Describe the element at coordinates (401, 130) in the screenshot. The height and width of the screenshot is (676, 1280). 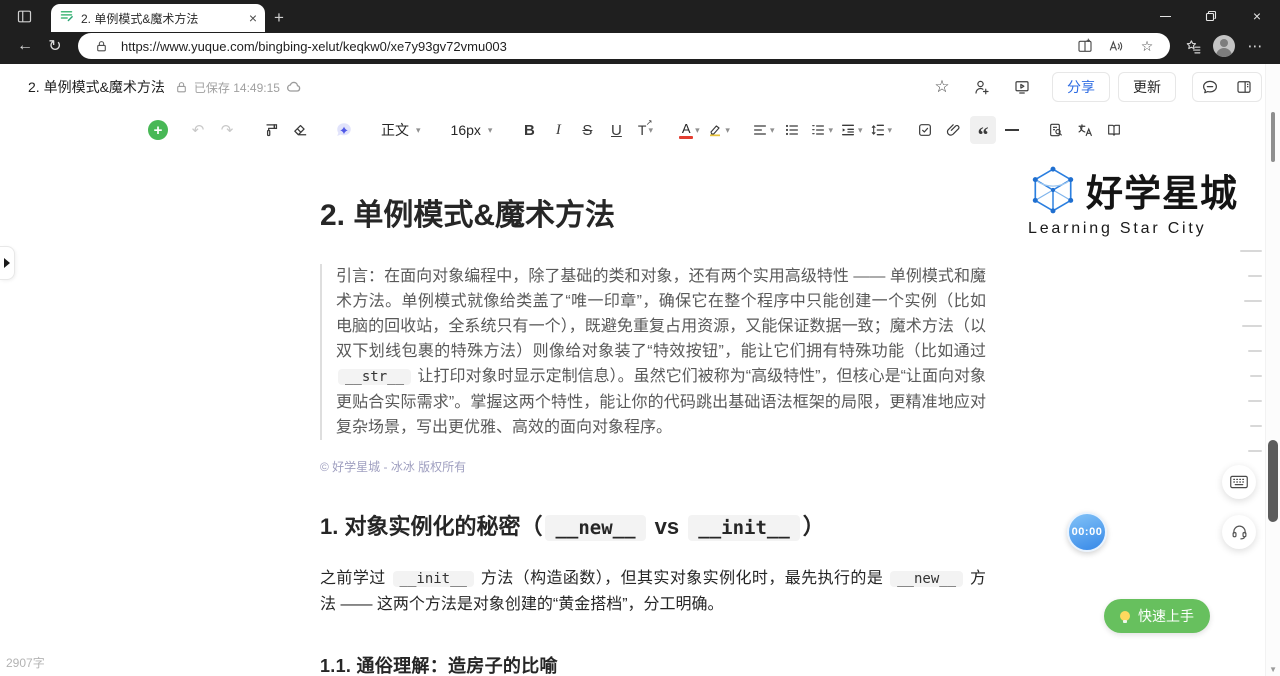
I see `paragraph-style-select: 正文 ▾` at that location.